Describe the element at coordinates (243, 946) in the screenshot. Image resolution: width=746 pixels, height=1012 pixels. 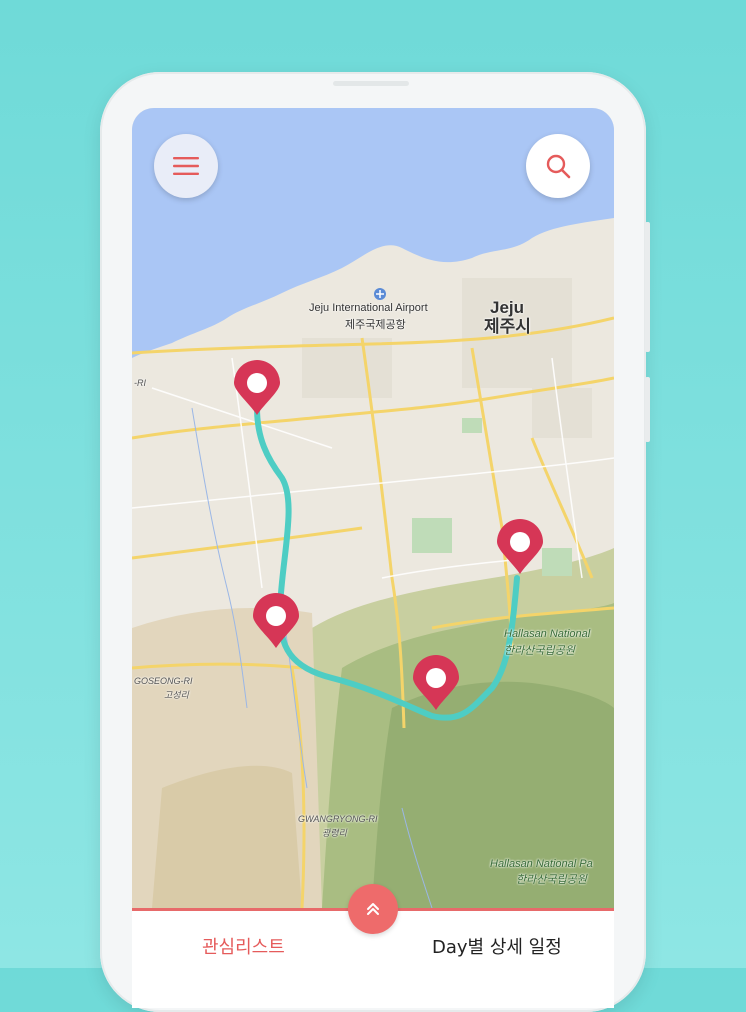
I see `tab-watchlist: 관심리스트` at that location.